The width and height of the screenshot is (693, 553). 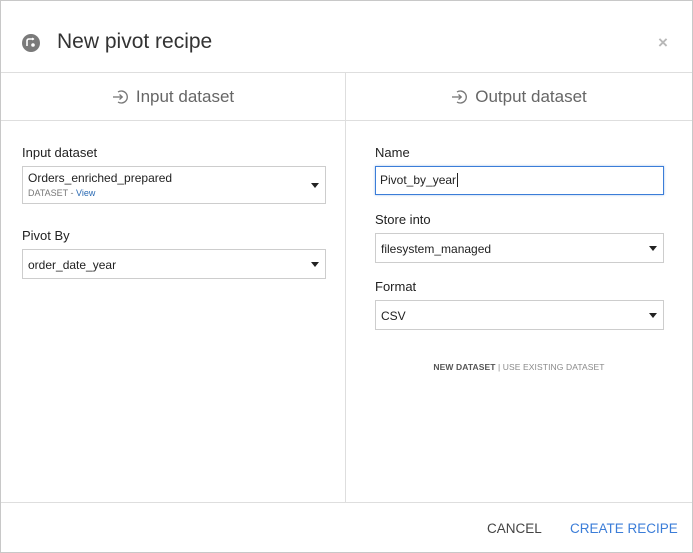 What do you see at coordinates (346, 527) in the screenshot?
I see `dialog-footer: CANCEL CREATE RECIPE` at bounding box center [346, 527].